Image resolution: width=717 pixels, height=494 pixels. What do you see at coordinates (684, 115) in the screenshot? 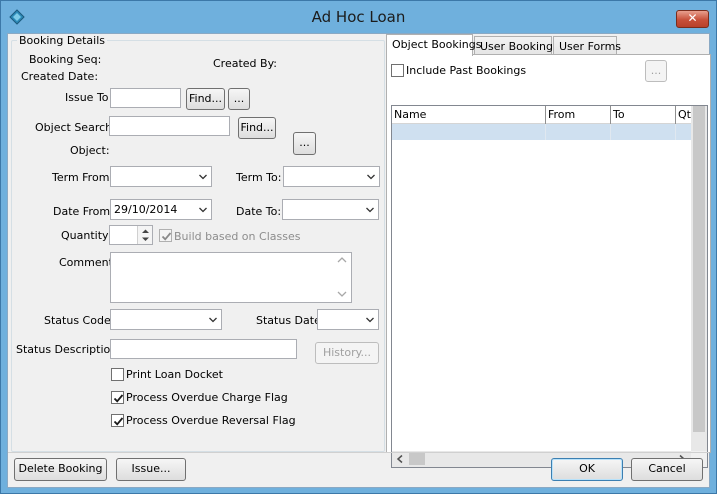
I see `column-header-qty: Qty` at bounding box center [684, 115].